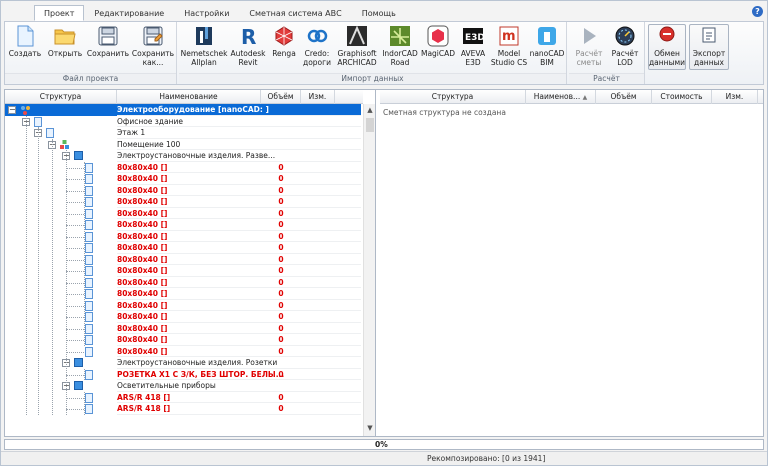  What do you see at coordinates (379, 13) in the screenshot?
I see `tab-help: Помощь` at bounding box center [379, 13].